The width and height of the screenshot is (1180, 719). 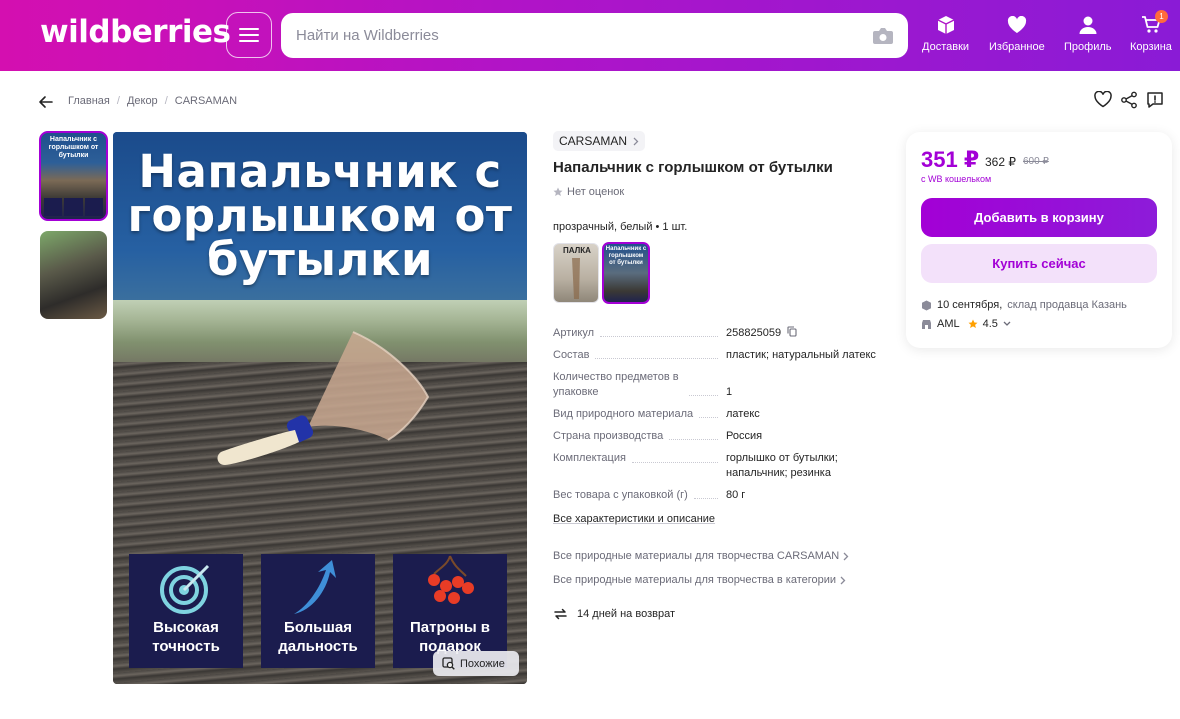 What do you see at coordinates (448, 663) in the screenshot?
I see `similar-icon` at bounding box center [448, 663].